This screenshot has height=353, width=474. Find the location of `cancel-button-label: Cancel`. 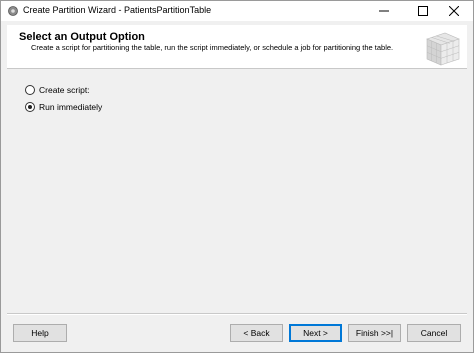

cancel-button-label: Cancel is located at coordinates (434, 333).